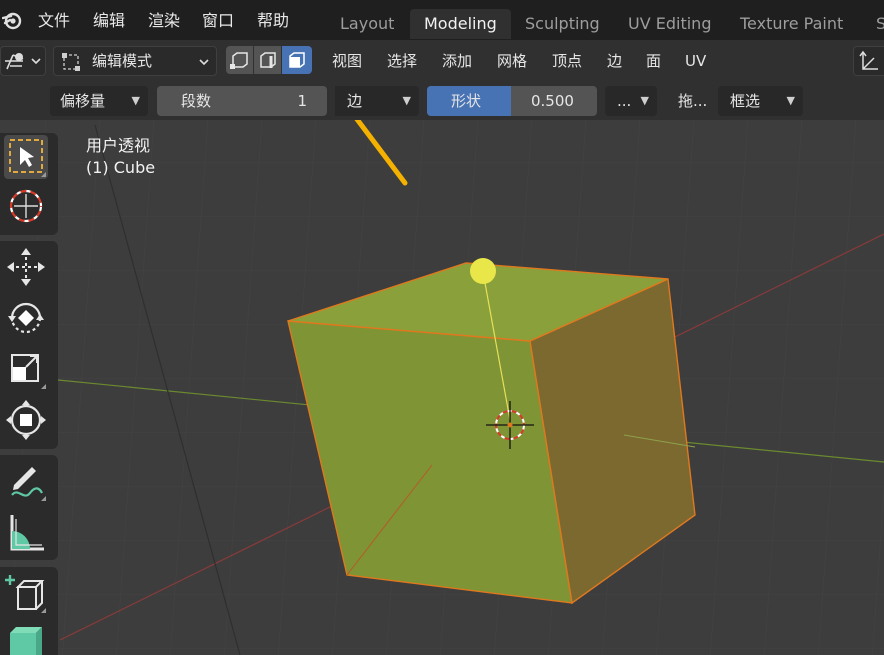 Image resolution: width=884 pixels, height=655 pixels. What do you see at coordinates (164, 20) in the screenshot?
I see `menu-render: 渲染` at bounding box center [164, 20].